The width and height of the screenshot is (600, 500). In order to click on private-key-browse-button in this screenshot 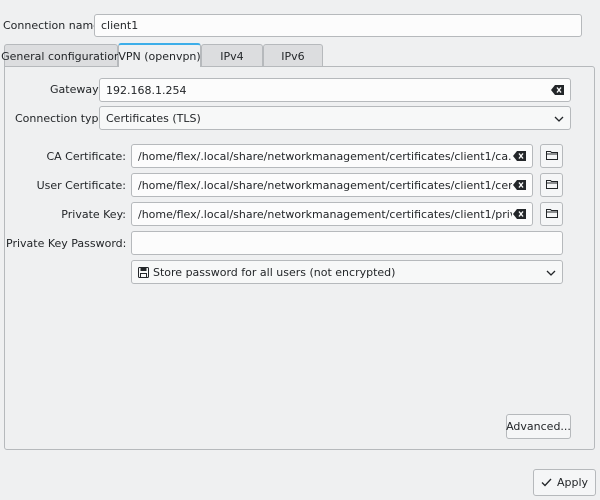, I will do `click(551, 214)`.